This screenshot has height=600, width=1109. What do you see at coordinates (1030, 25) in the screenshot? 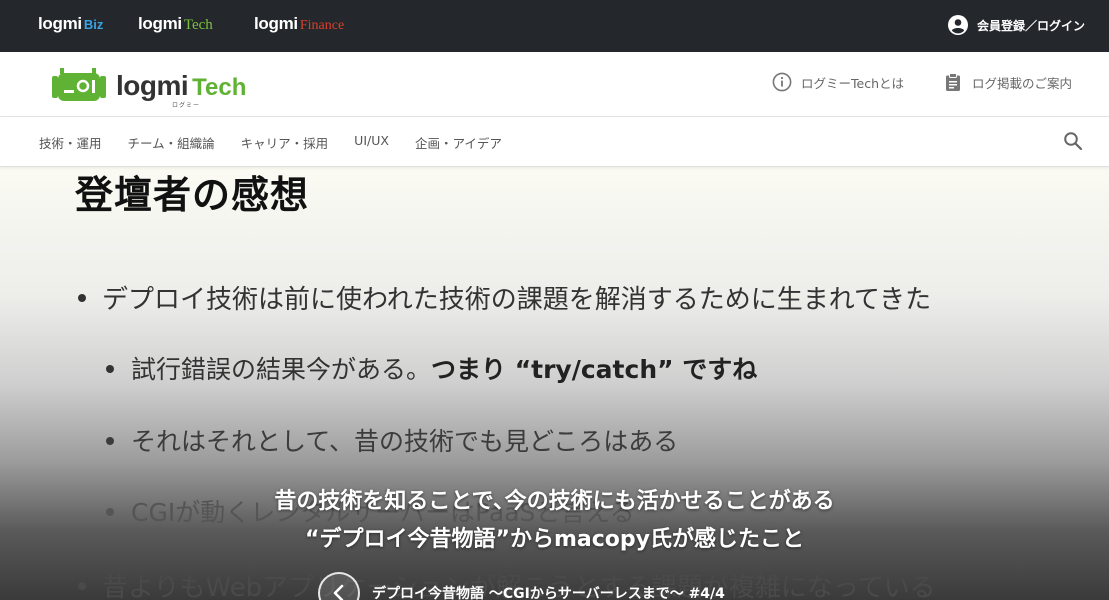
I see `login-label: 会員登録／ログイン` at bounding box center [1030, 25].